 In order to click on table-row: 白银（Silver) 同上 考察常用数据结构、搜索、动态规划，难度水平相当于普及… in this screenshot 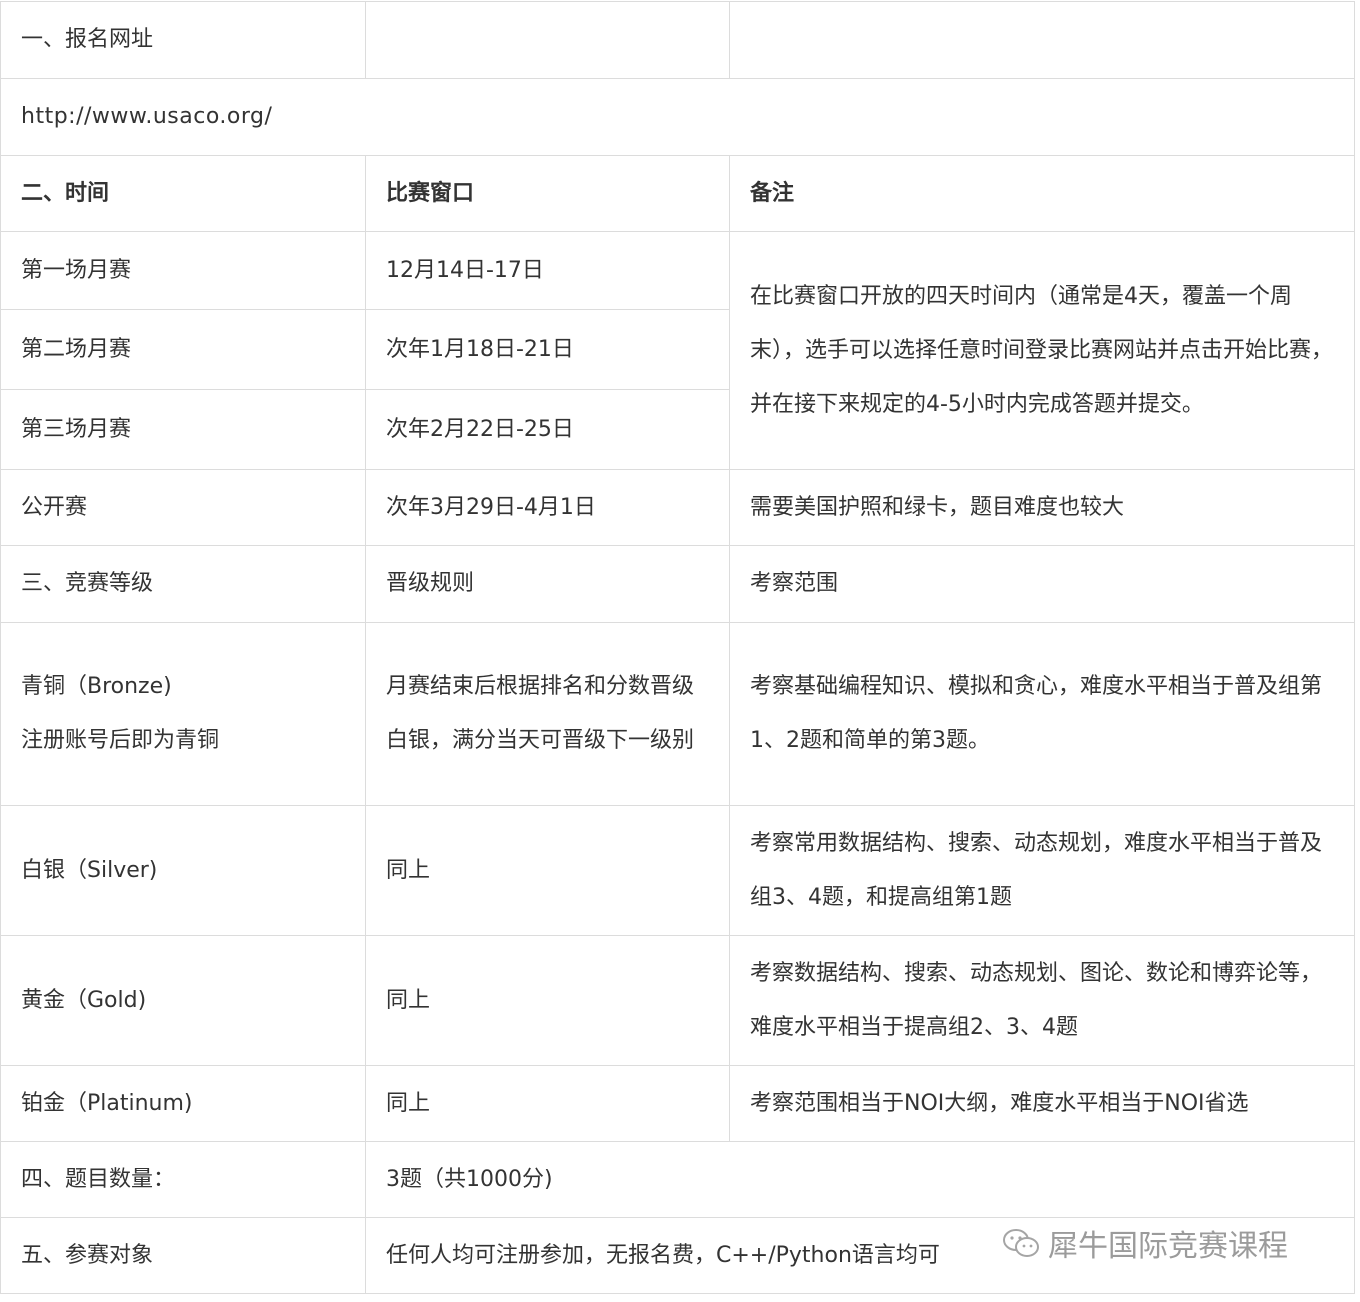, I will do `click(677, 870)`.